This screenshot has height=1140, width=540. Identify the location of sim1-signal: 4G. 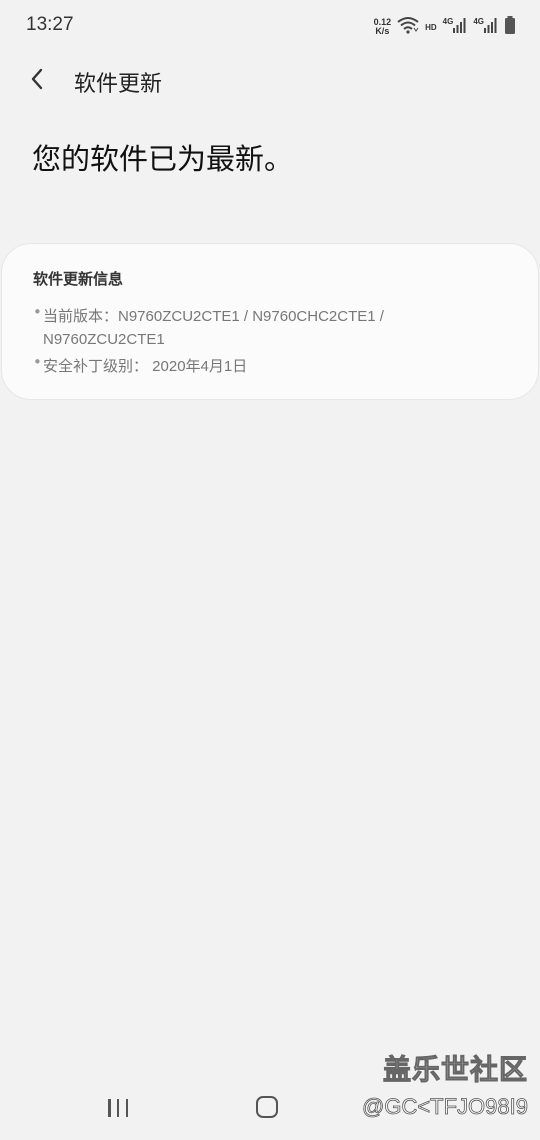
(455, 27).